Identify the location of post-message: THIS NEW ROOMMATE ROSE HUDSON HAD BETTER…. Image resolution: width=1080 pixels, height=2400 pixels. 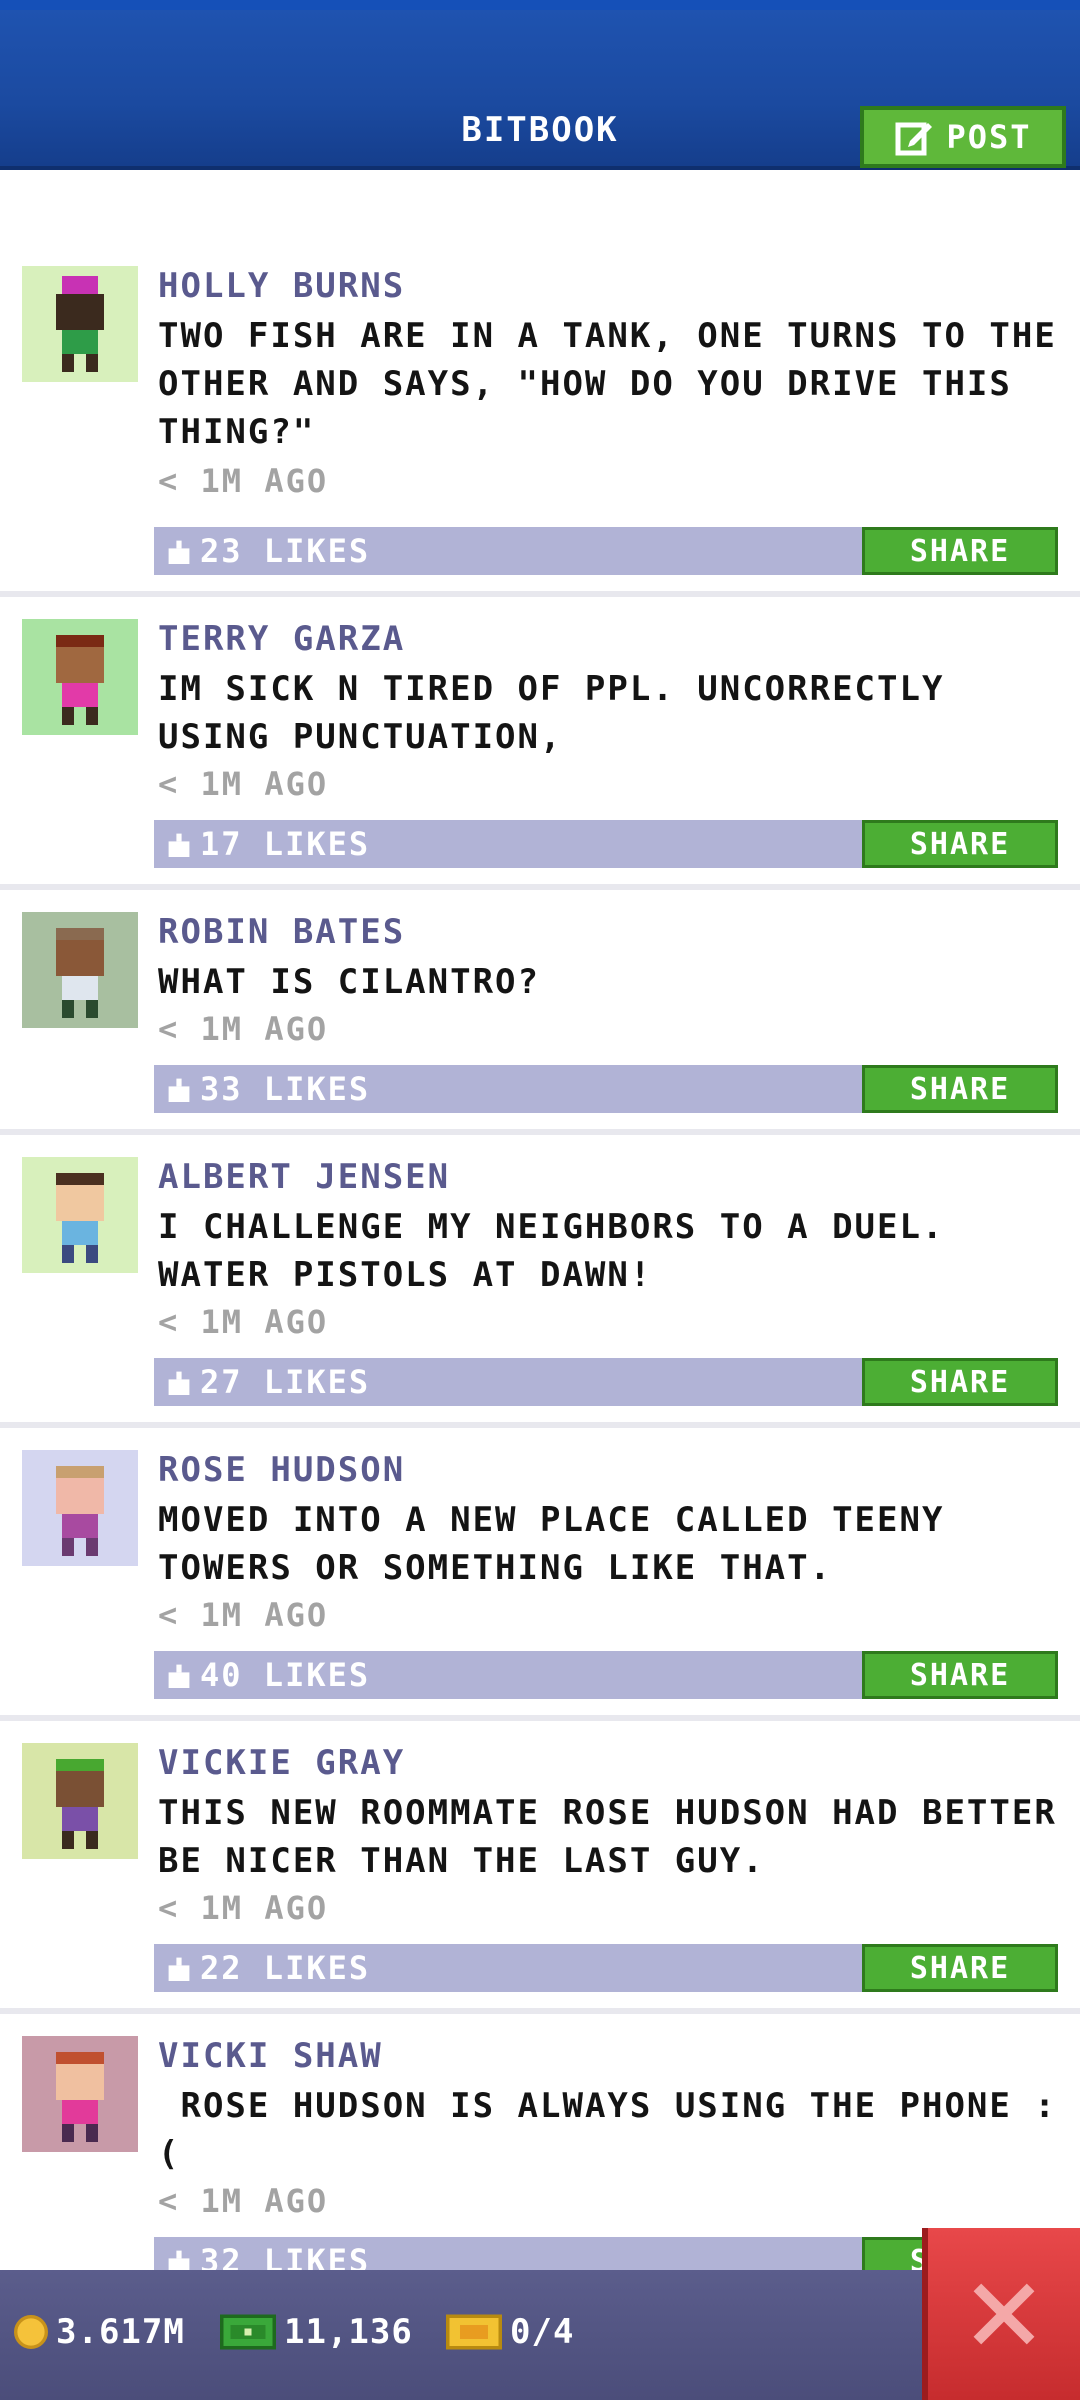
(607, 1837).